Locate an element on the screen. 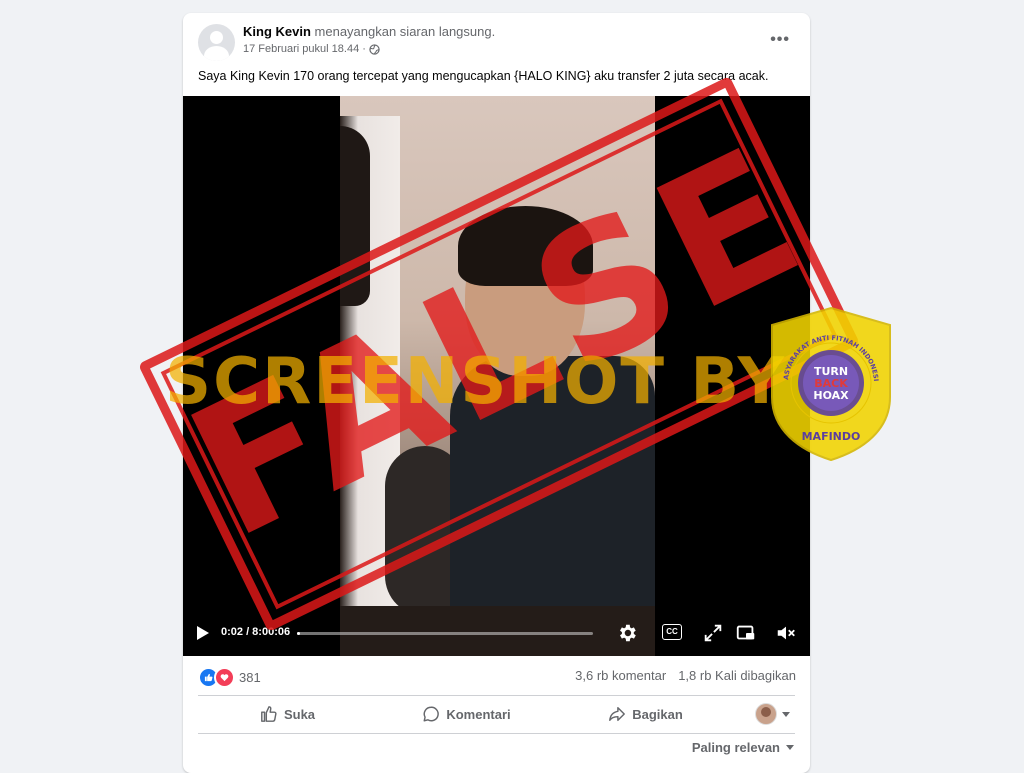  share-arrow-icon is located at coordinates (617, 714).